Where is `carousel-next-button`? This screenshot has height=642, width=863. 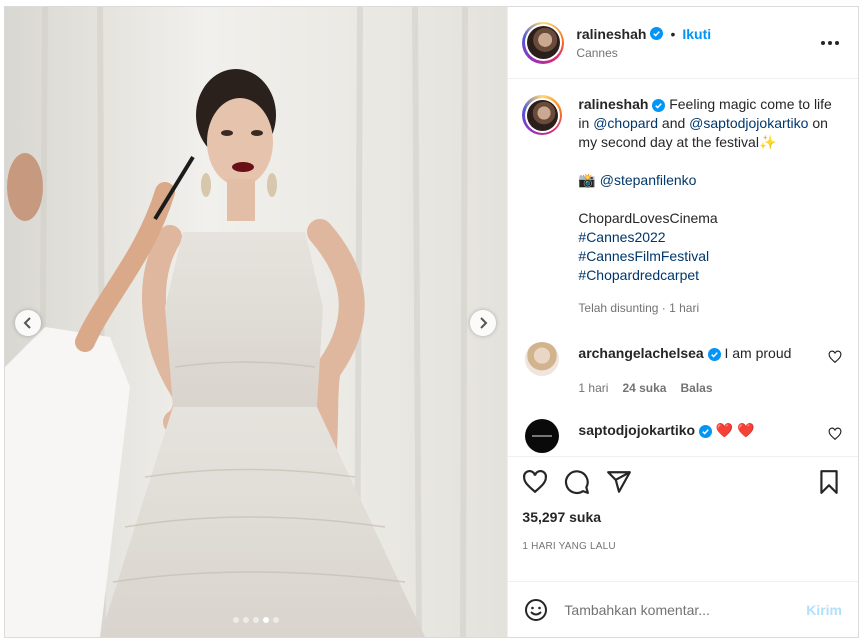
carousel-next-button is located at coordinates (483, 323).